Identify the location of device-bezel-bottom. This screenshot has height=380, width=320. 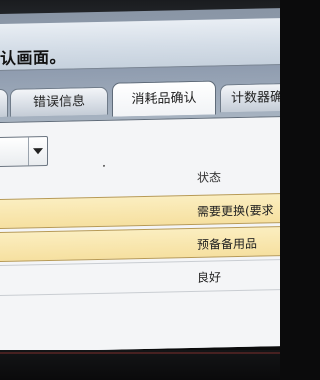
(140, 365).